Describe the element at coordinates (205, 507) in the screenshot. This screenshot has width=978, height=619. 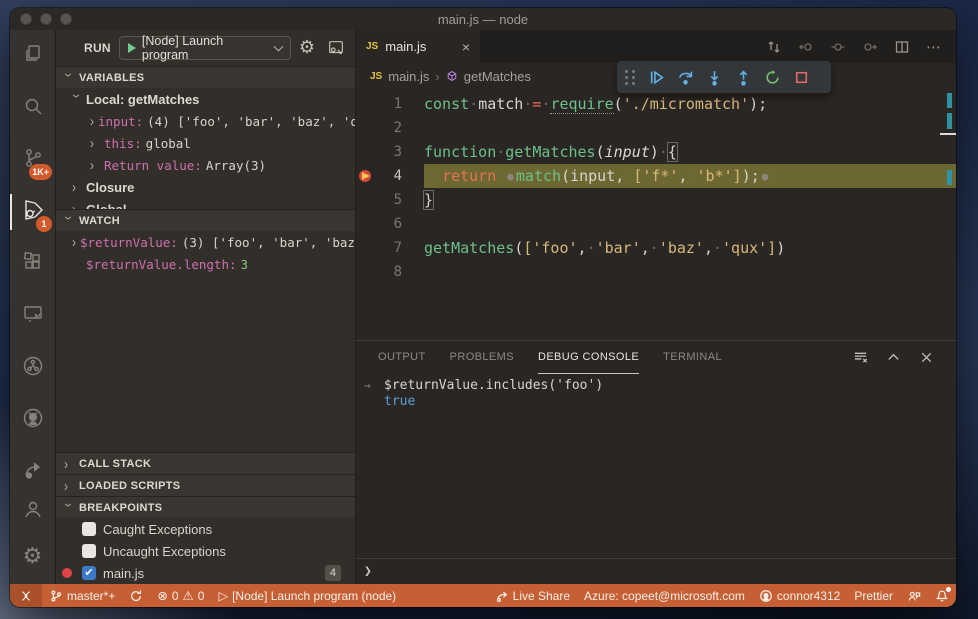
I see `breakpoints-section-header: › BREAKPOINTS` at that location.